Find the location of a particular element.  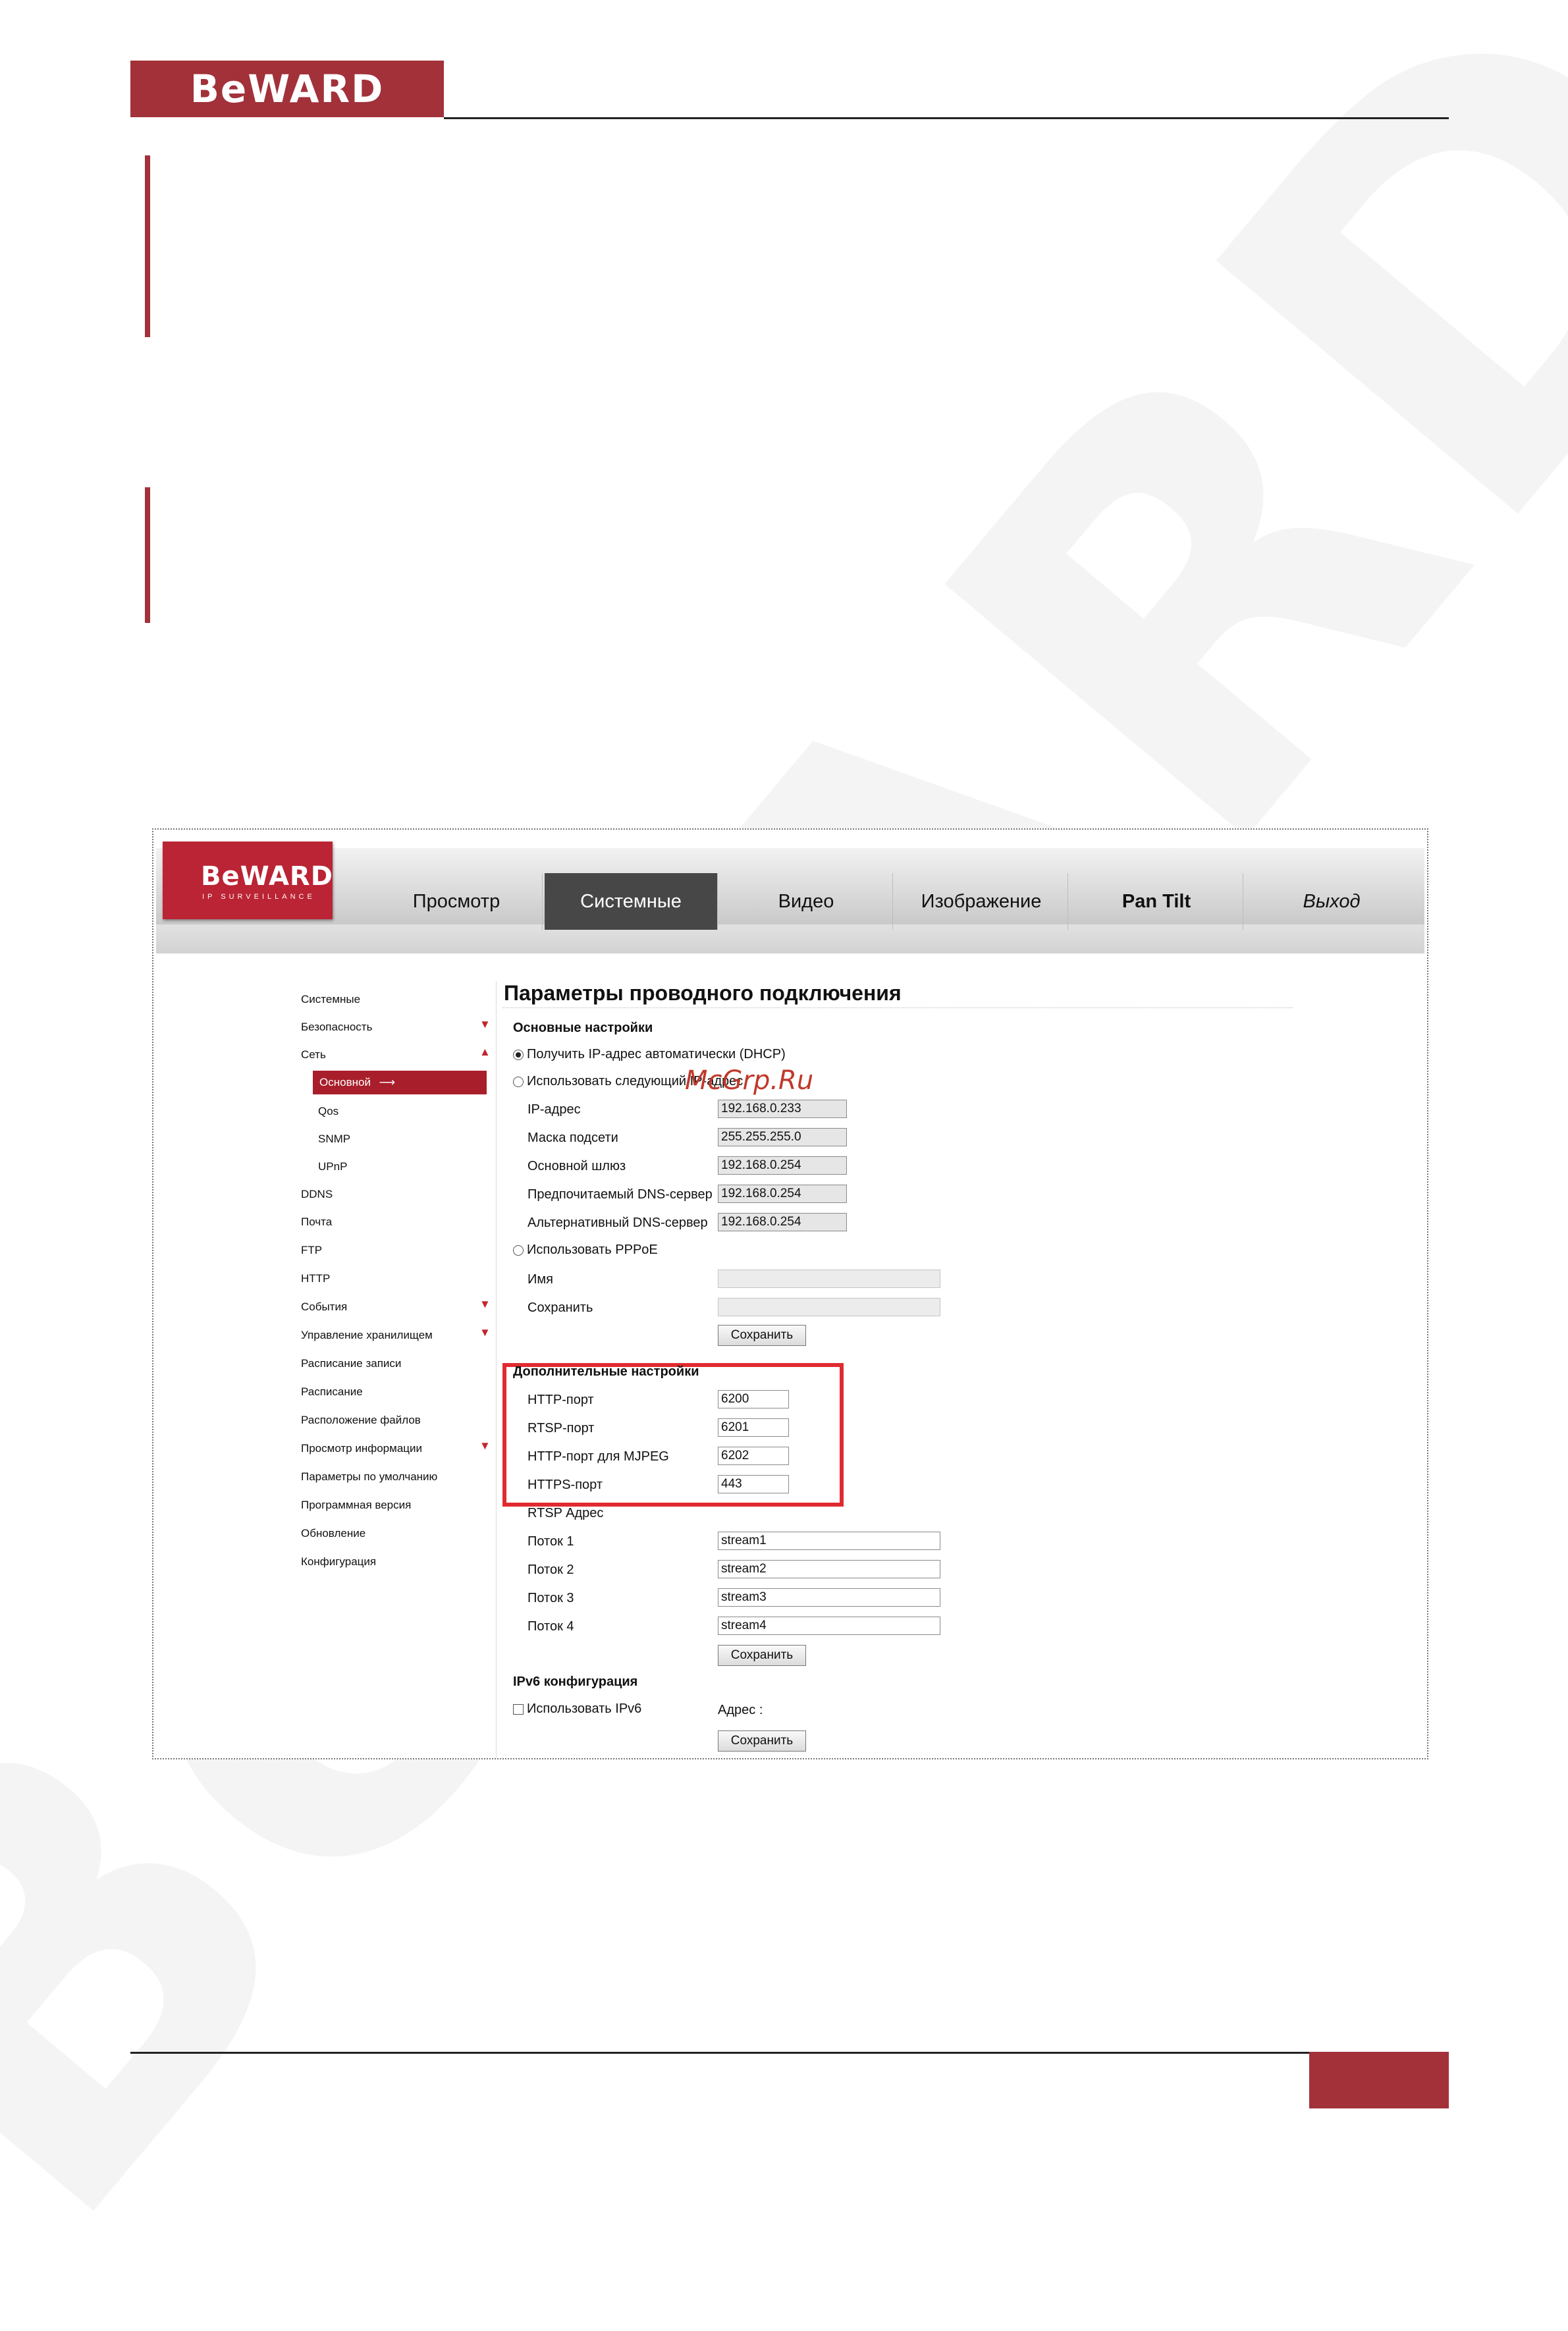

mask-label: Маска подсети is located at coordinates (572, 1138).